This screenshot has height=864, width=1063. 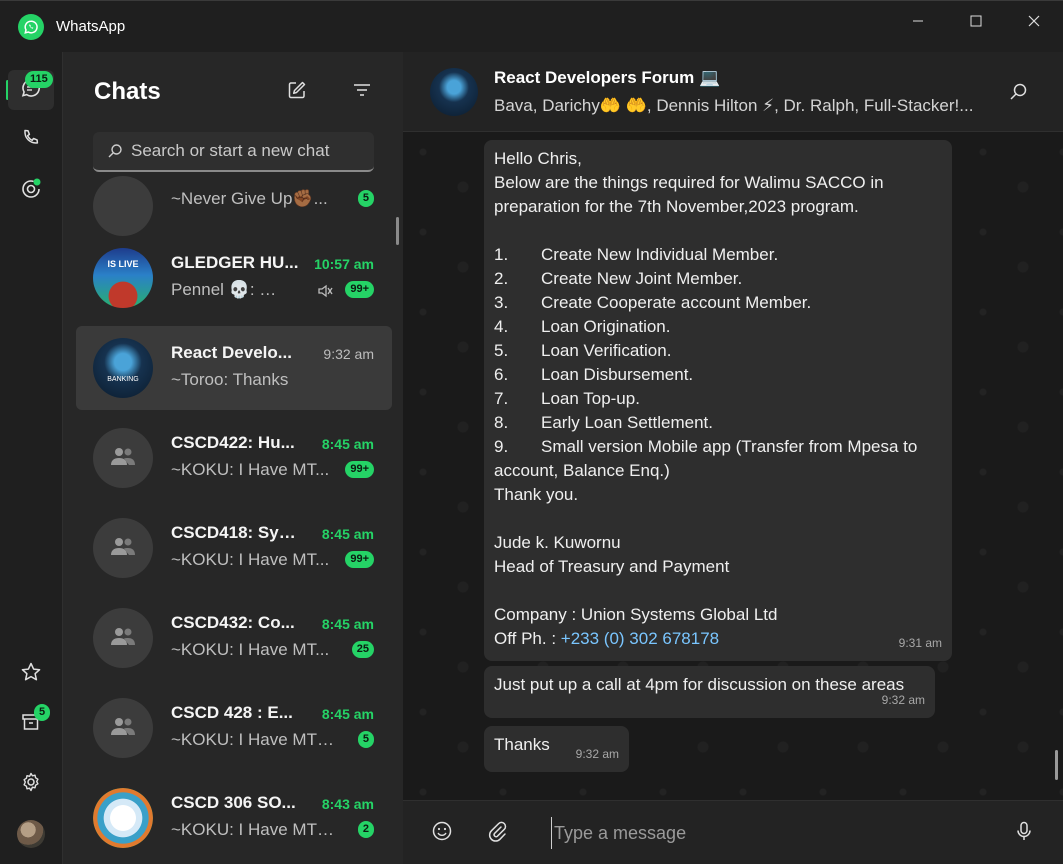 What do you see at coordinates (583, 350) in the screenshot?
I see `message-line: 5. Loan Verification.` at bounding box center [583, 350].